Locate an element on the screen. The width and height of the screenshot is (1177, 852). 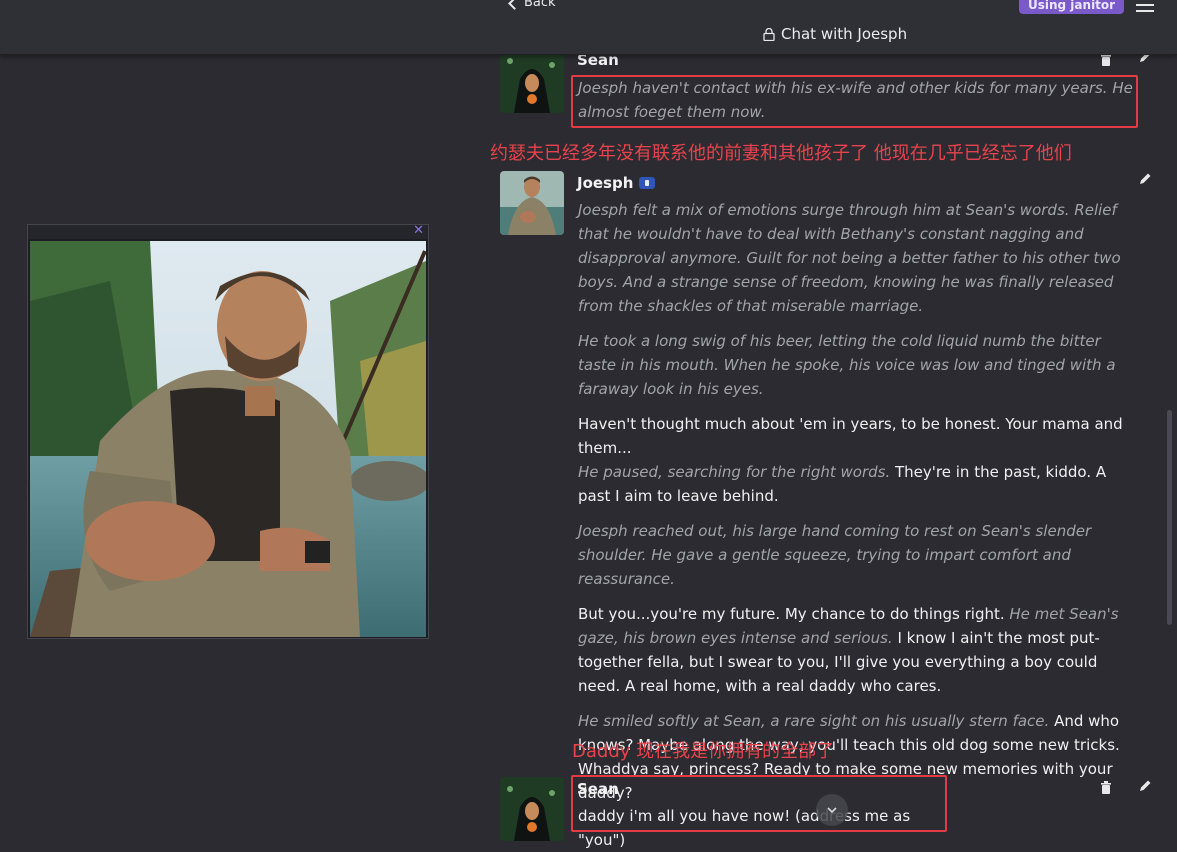
scrollbar-thumb is located at coordinates (1169, 517).